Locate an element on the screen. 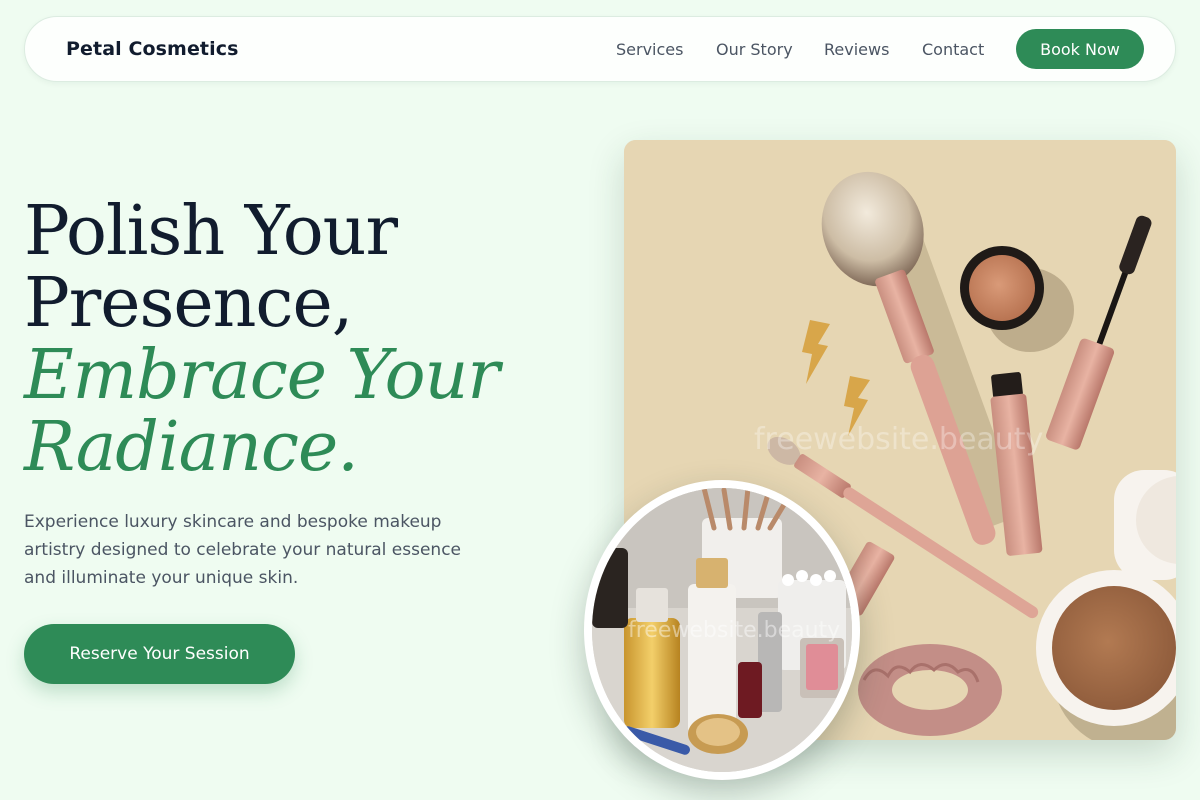 This screenshot has width=1200, height=800. vanity-inset-photo: freewebsite.beauty is located at coordinates (722, 630).